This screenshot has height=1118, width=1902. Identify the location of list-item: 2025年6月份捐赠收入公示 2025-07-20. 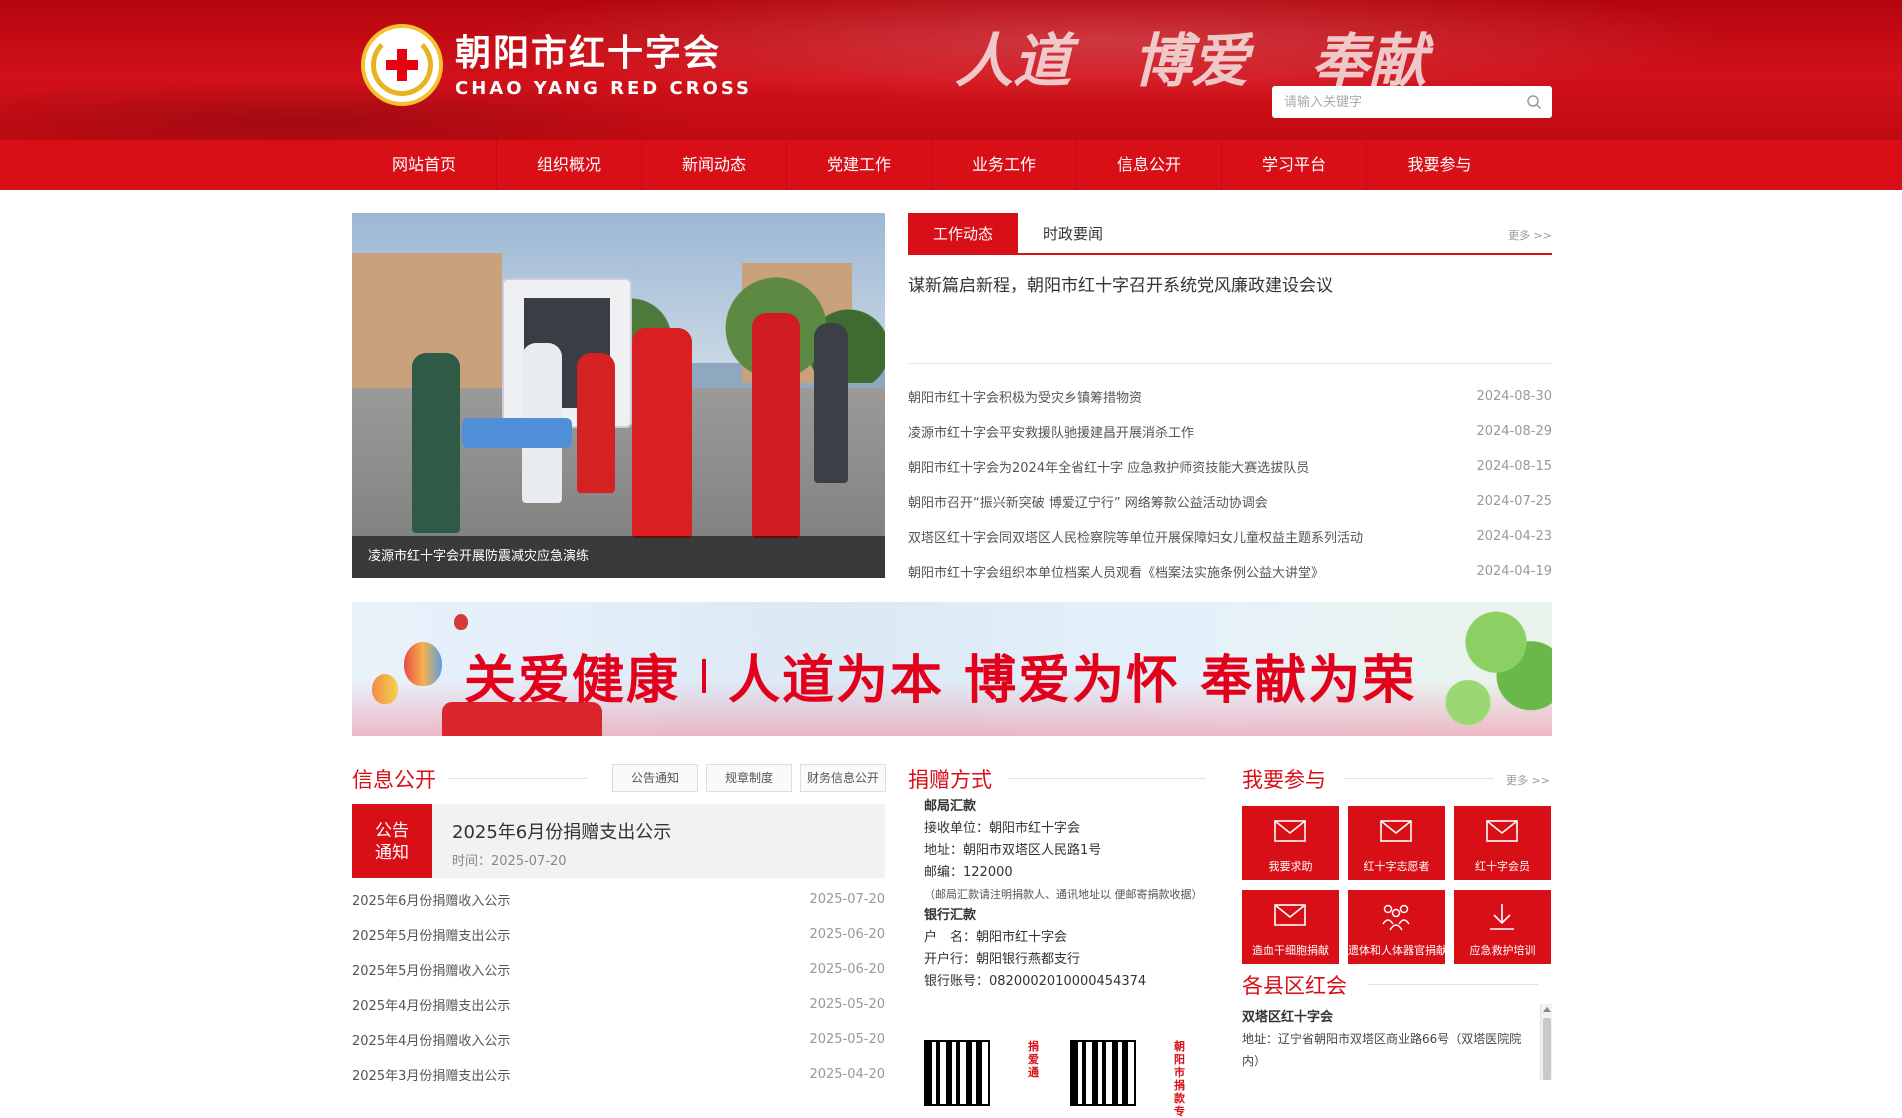
(618, 899).